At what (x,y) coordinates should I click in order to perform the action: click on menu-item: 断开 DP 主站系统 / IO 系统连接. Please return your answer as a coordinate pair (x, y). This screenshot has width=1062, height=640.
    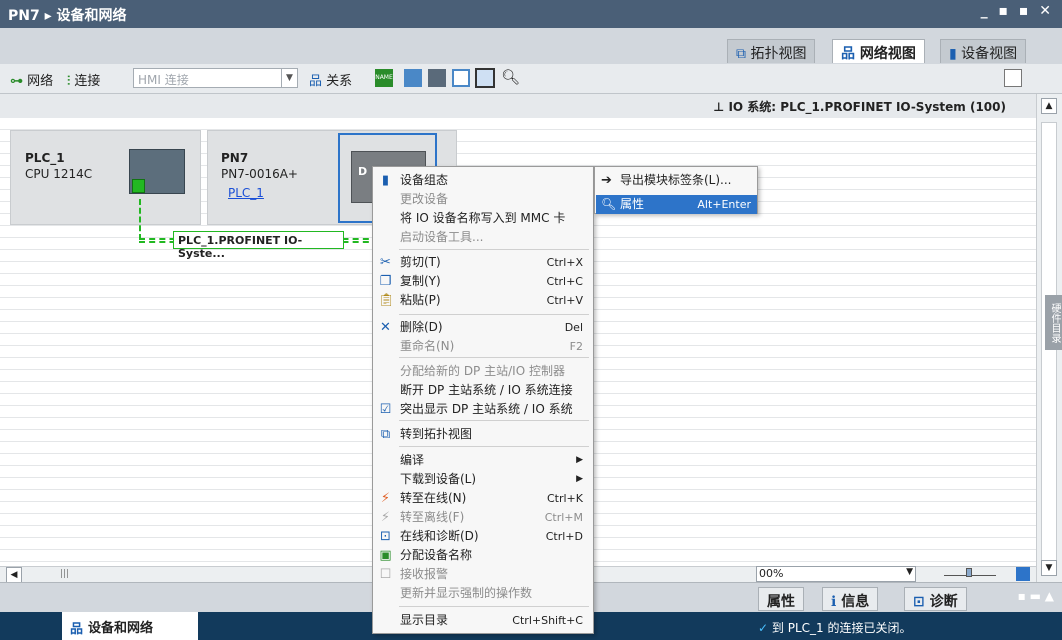
    Looking at the image, I should click on (483, 390).